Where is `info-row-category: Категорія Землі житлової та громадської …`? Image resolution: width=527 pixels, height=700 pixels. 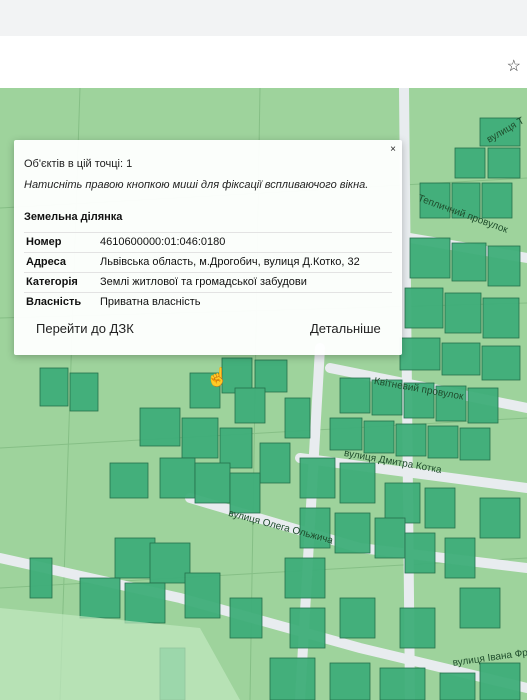 info-row-category: Категорія Землі житлової та громадської … is located at coordinates (208, 282).